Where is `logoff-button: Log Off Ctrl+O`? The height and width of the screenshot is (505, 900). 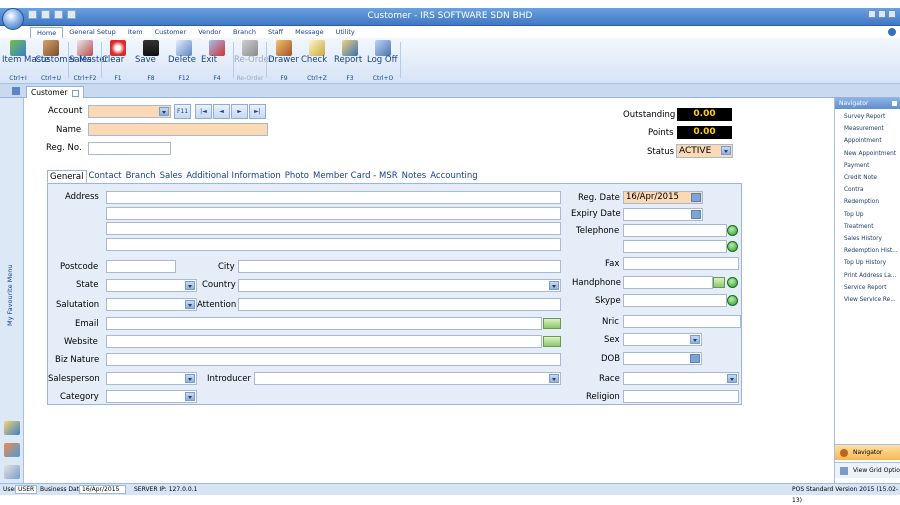 logoff-button: Log Off Ctrl+O is located at coordinates (383, 61).